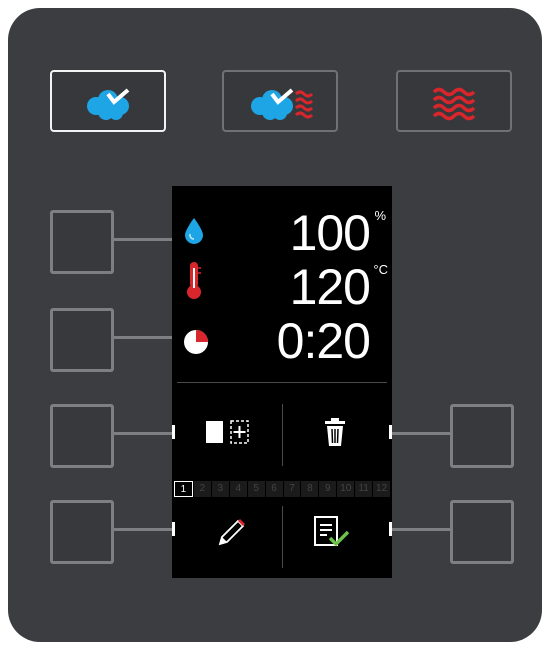 This screenshot has width=550, height=650. I want to click on step-bar: 1 2 3 4 5 6 7 8 9 10 11 12, so click(282, 489).